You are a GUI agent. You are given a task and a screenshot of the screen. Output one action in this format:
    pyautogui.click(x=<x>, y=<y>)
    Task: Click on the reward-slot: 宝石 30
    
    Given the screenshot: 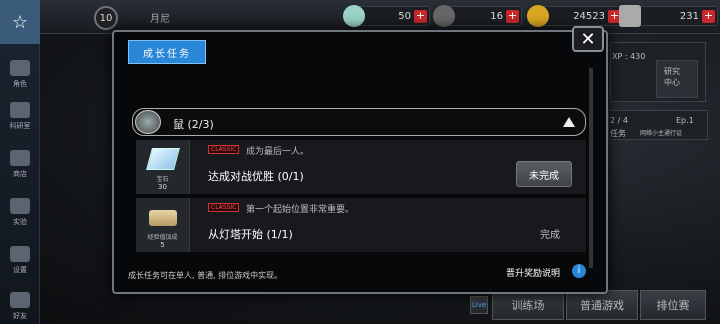 What is the action you would take?
    pyautogui.click(x=163, y=167)
    